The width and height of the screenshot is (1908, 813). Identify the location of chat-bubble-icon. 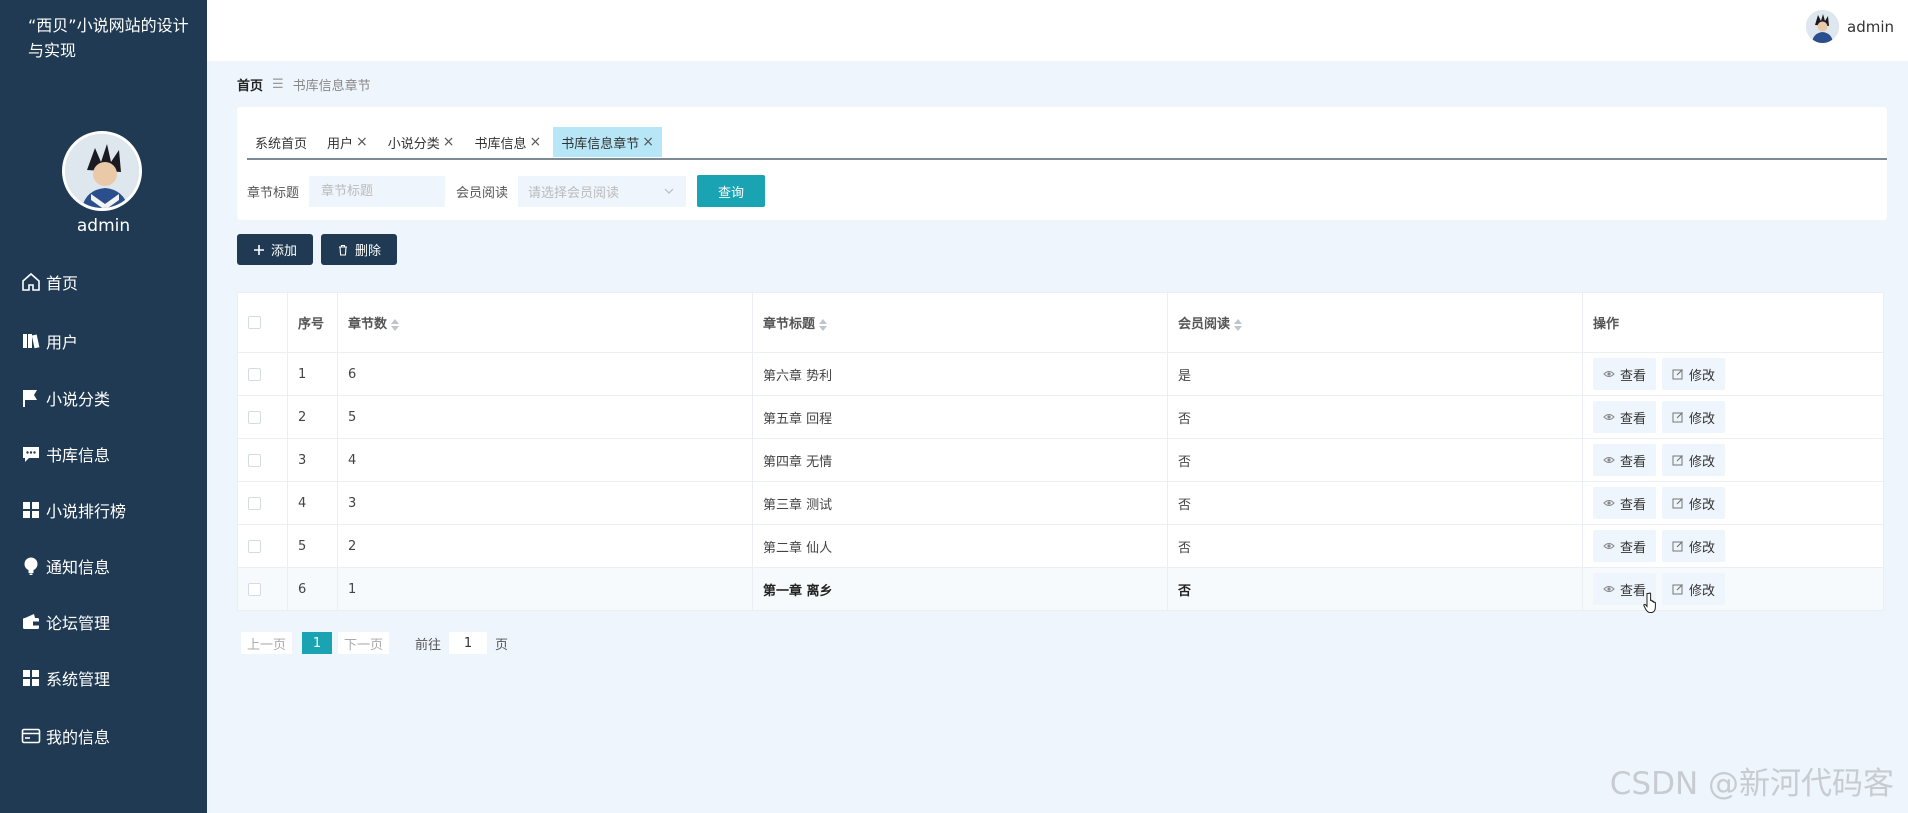
(31, 454).